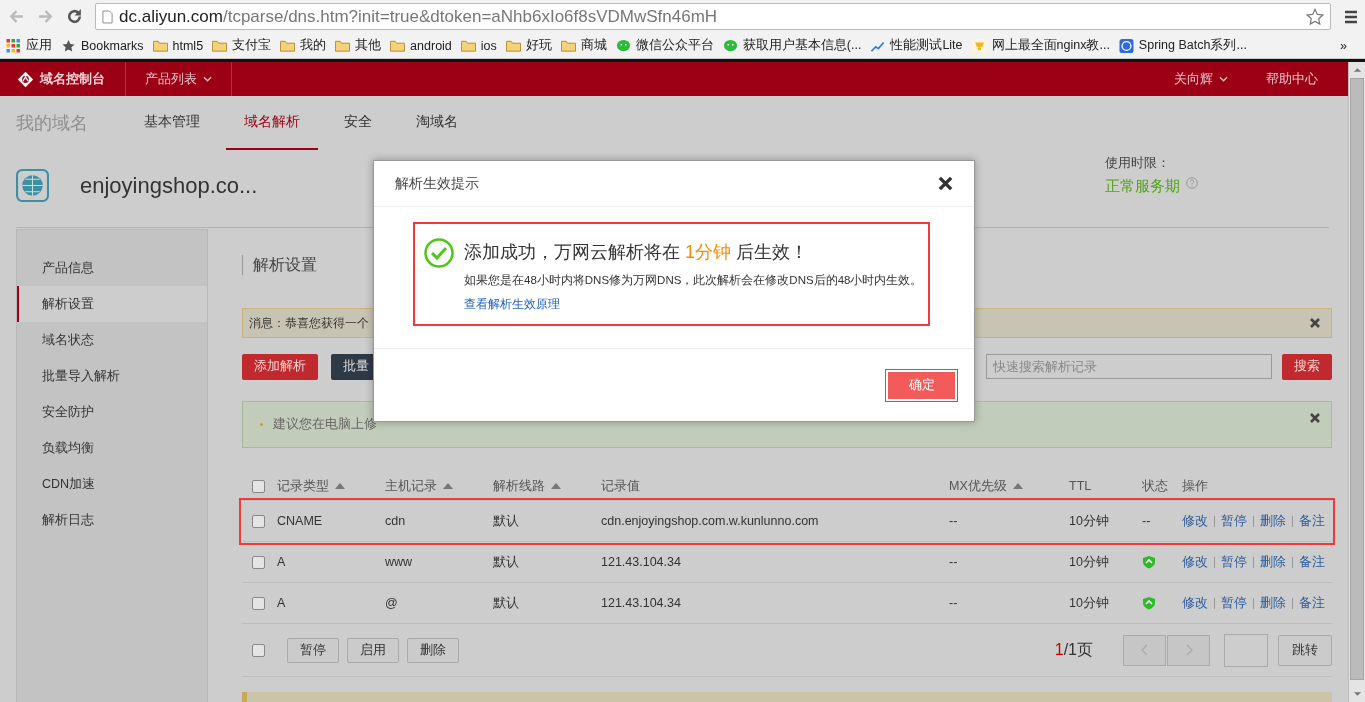  Describe the element at coordinates (978, 486) in the screenshot. I see `column-header: MX优先级` at that location.